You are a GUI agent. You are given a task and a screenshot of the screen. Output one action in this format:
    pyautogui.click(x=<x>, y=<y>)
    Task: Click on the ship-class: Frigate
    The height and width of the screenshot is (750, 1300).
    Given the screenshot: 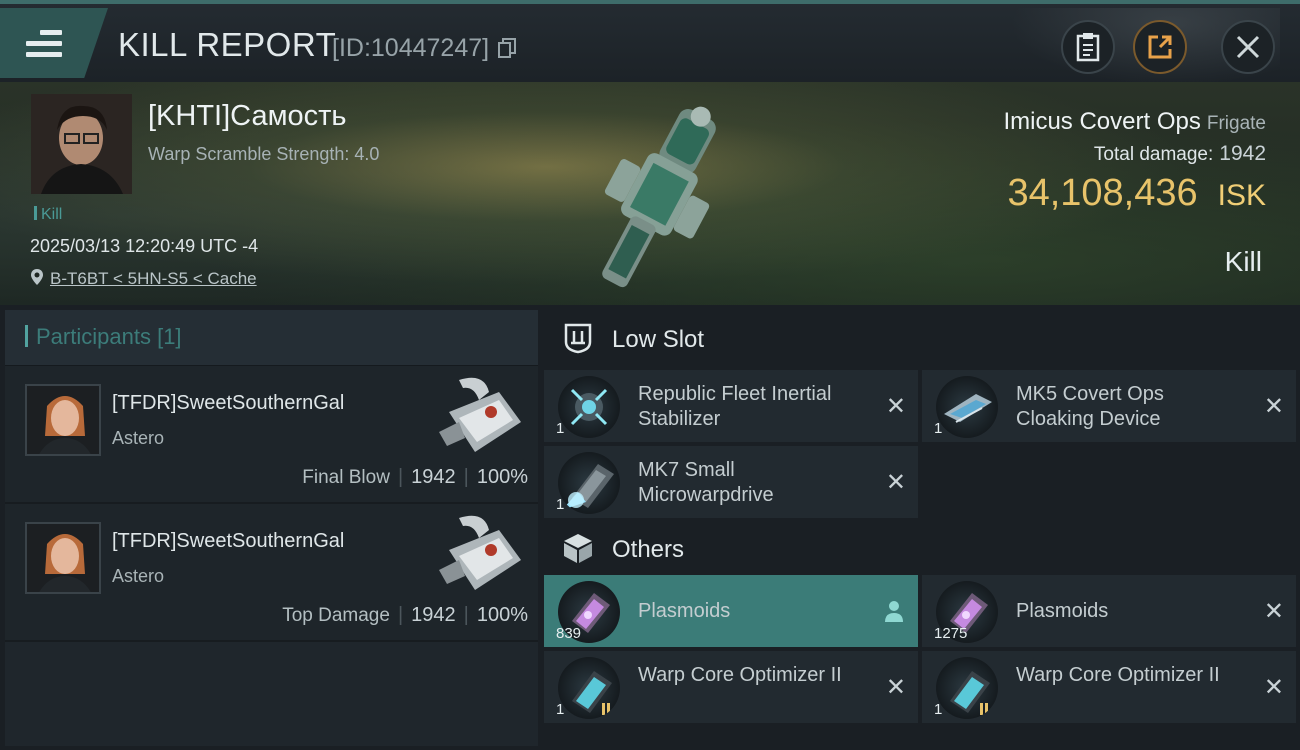 What is the action you would take?
    pyautogui.click(x=1236, y=123)
    